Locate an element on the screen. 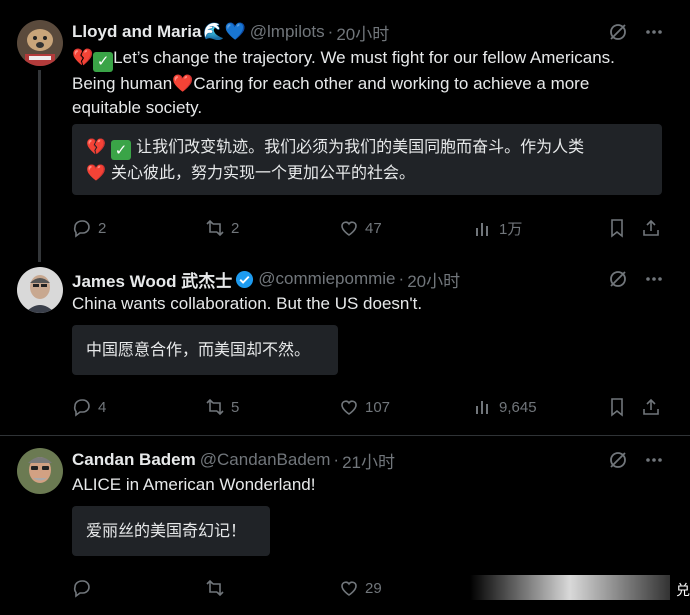 This screenshot has height=615, width=690. reply-button: 4 is located at coordinates (89, 407).